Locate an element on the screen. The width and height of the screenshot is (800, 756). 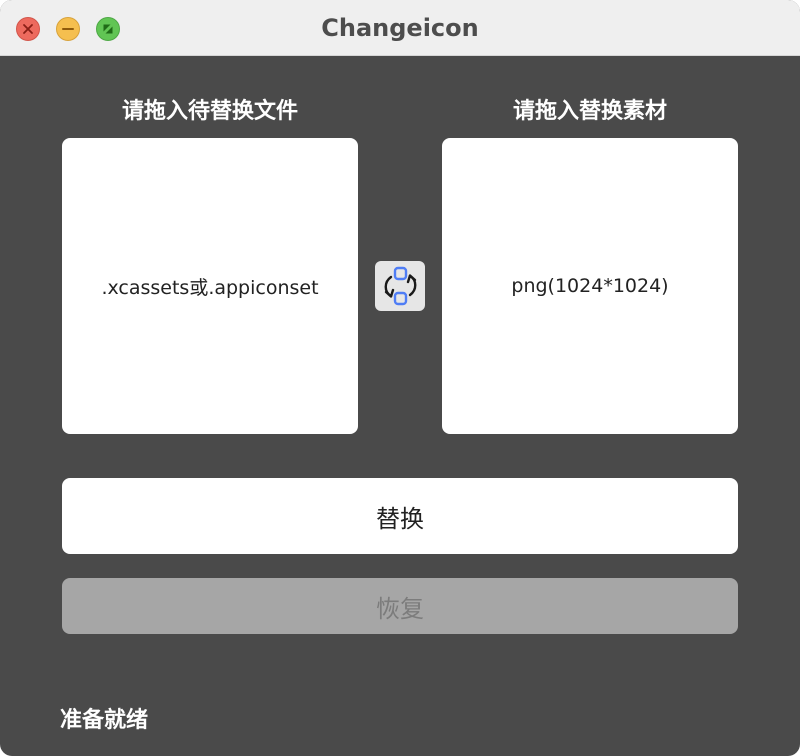
material-drop-label: 请拖入替换素材 is located at coordinates (589, 111).